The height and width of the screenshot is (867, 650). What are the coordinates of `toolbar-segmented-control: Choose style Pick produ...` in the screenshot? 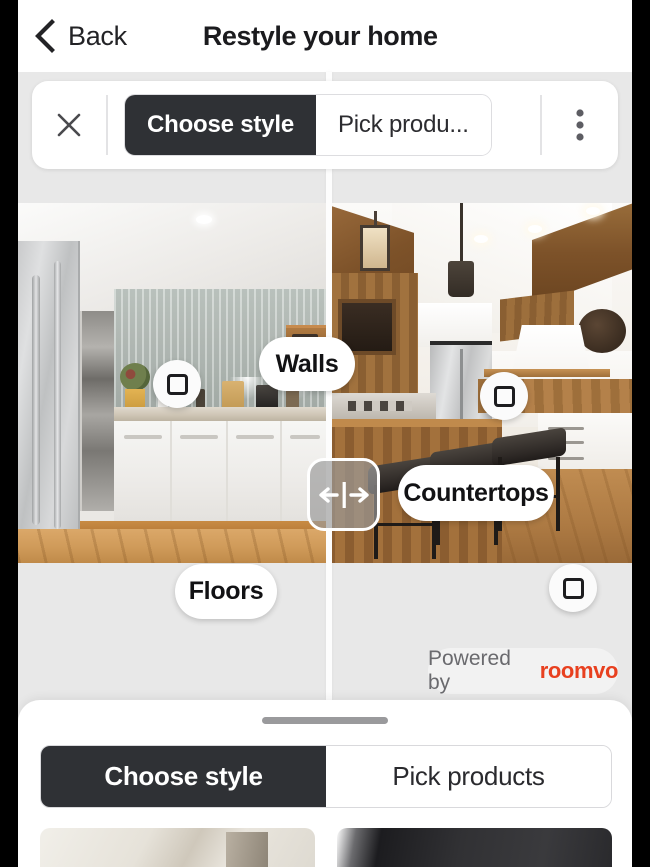 It's located at (308, 125).